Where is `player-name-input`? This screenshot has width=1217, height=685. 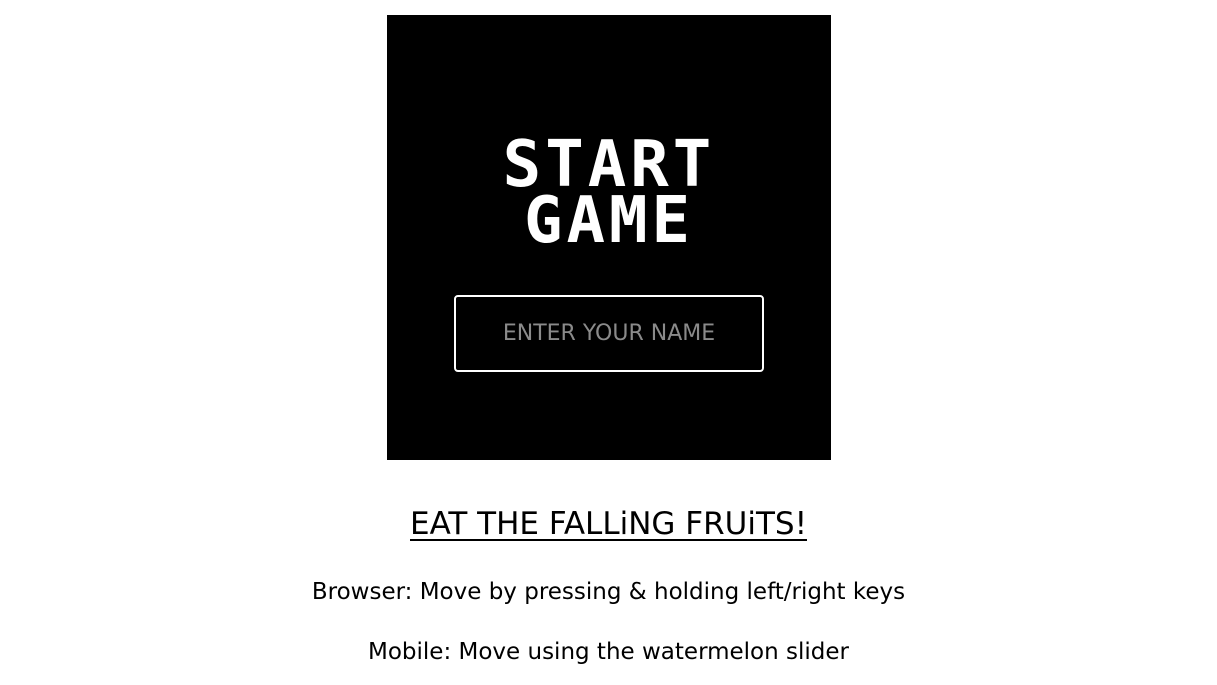 player-name-input is located at coordinates (609, 333).